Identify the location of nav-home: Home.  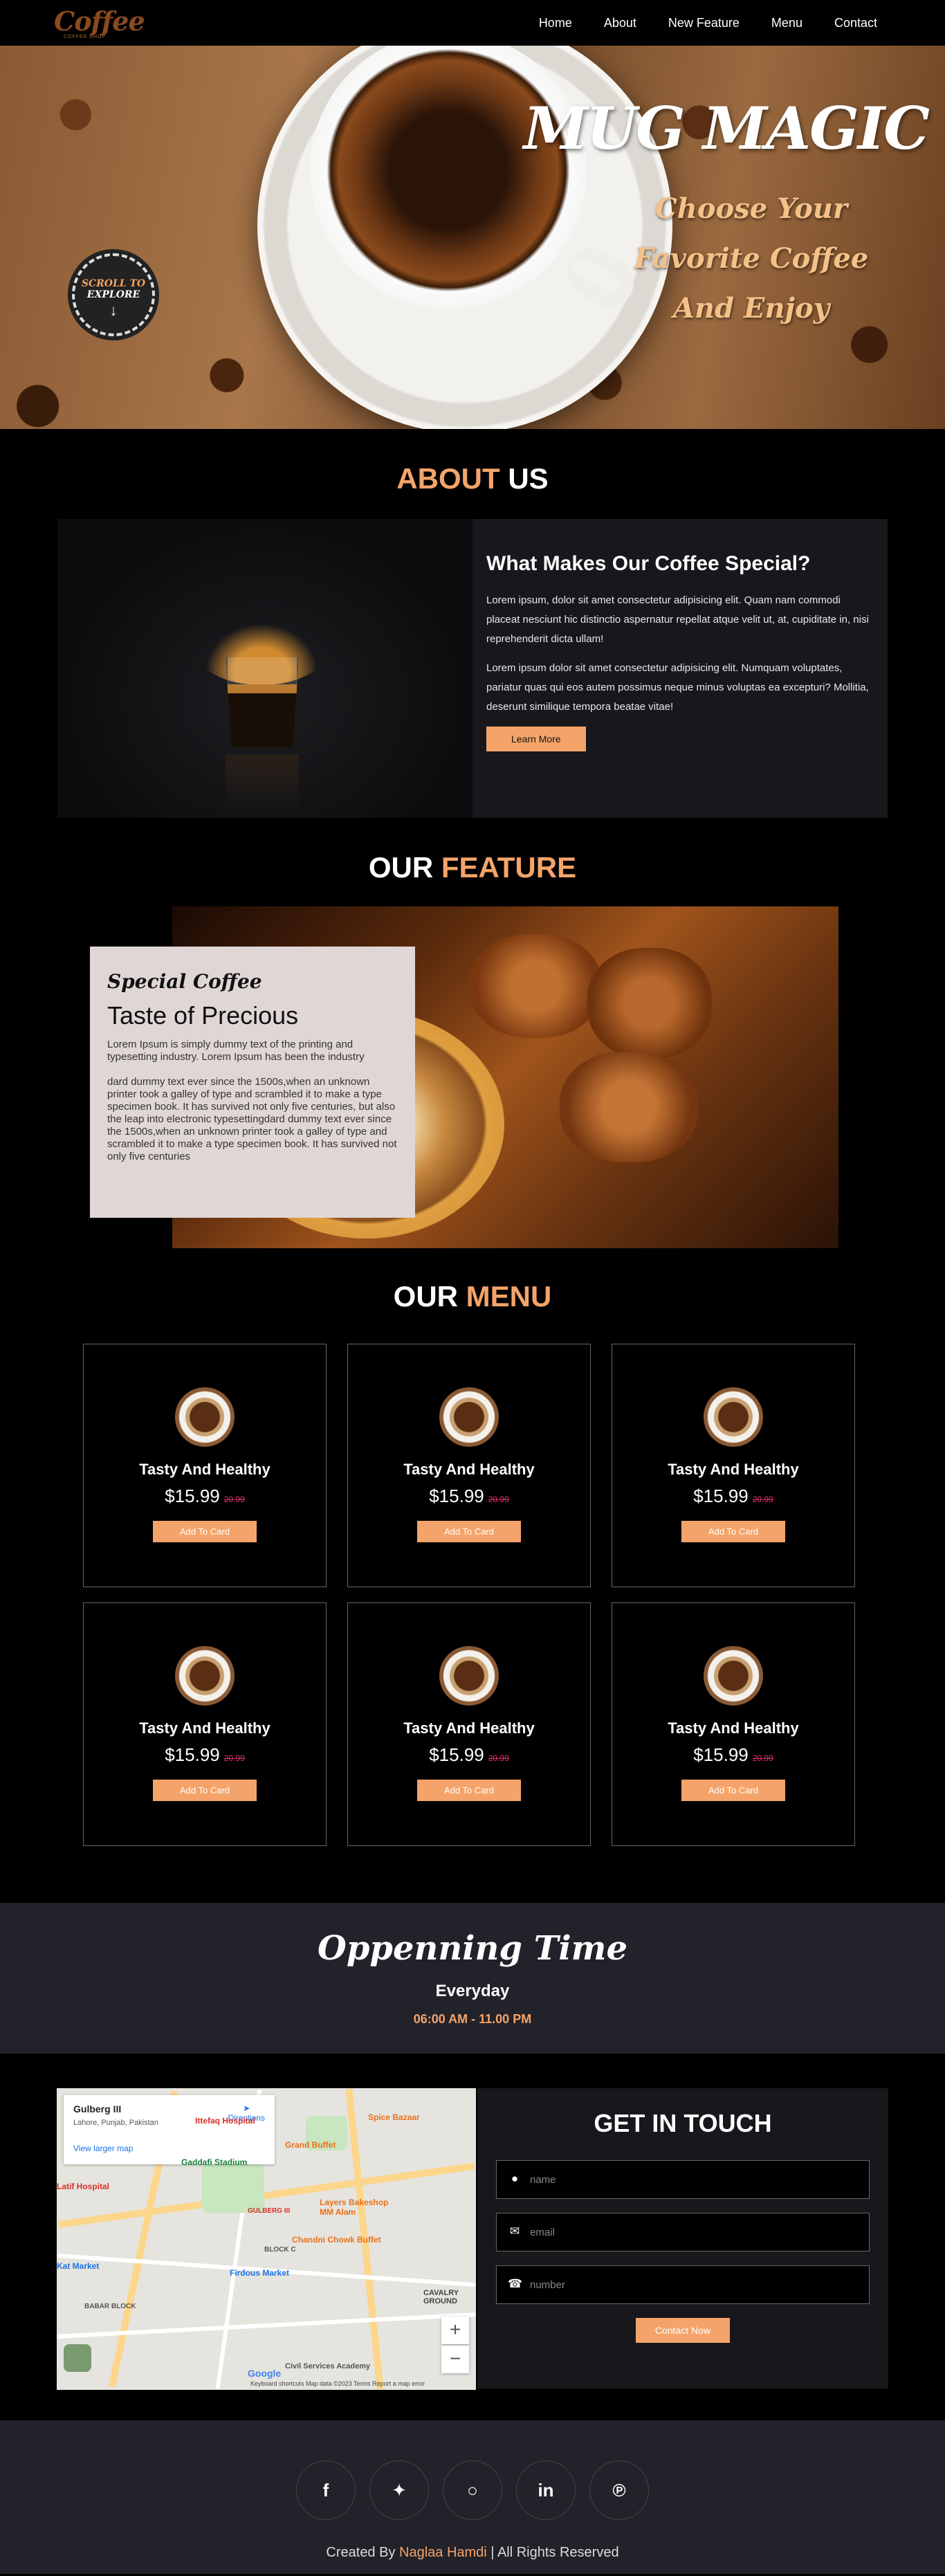
(555, 23).